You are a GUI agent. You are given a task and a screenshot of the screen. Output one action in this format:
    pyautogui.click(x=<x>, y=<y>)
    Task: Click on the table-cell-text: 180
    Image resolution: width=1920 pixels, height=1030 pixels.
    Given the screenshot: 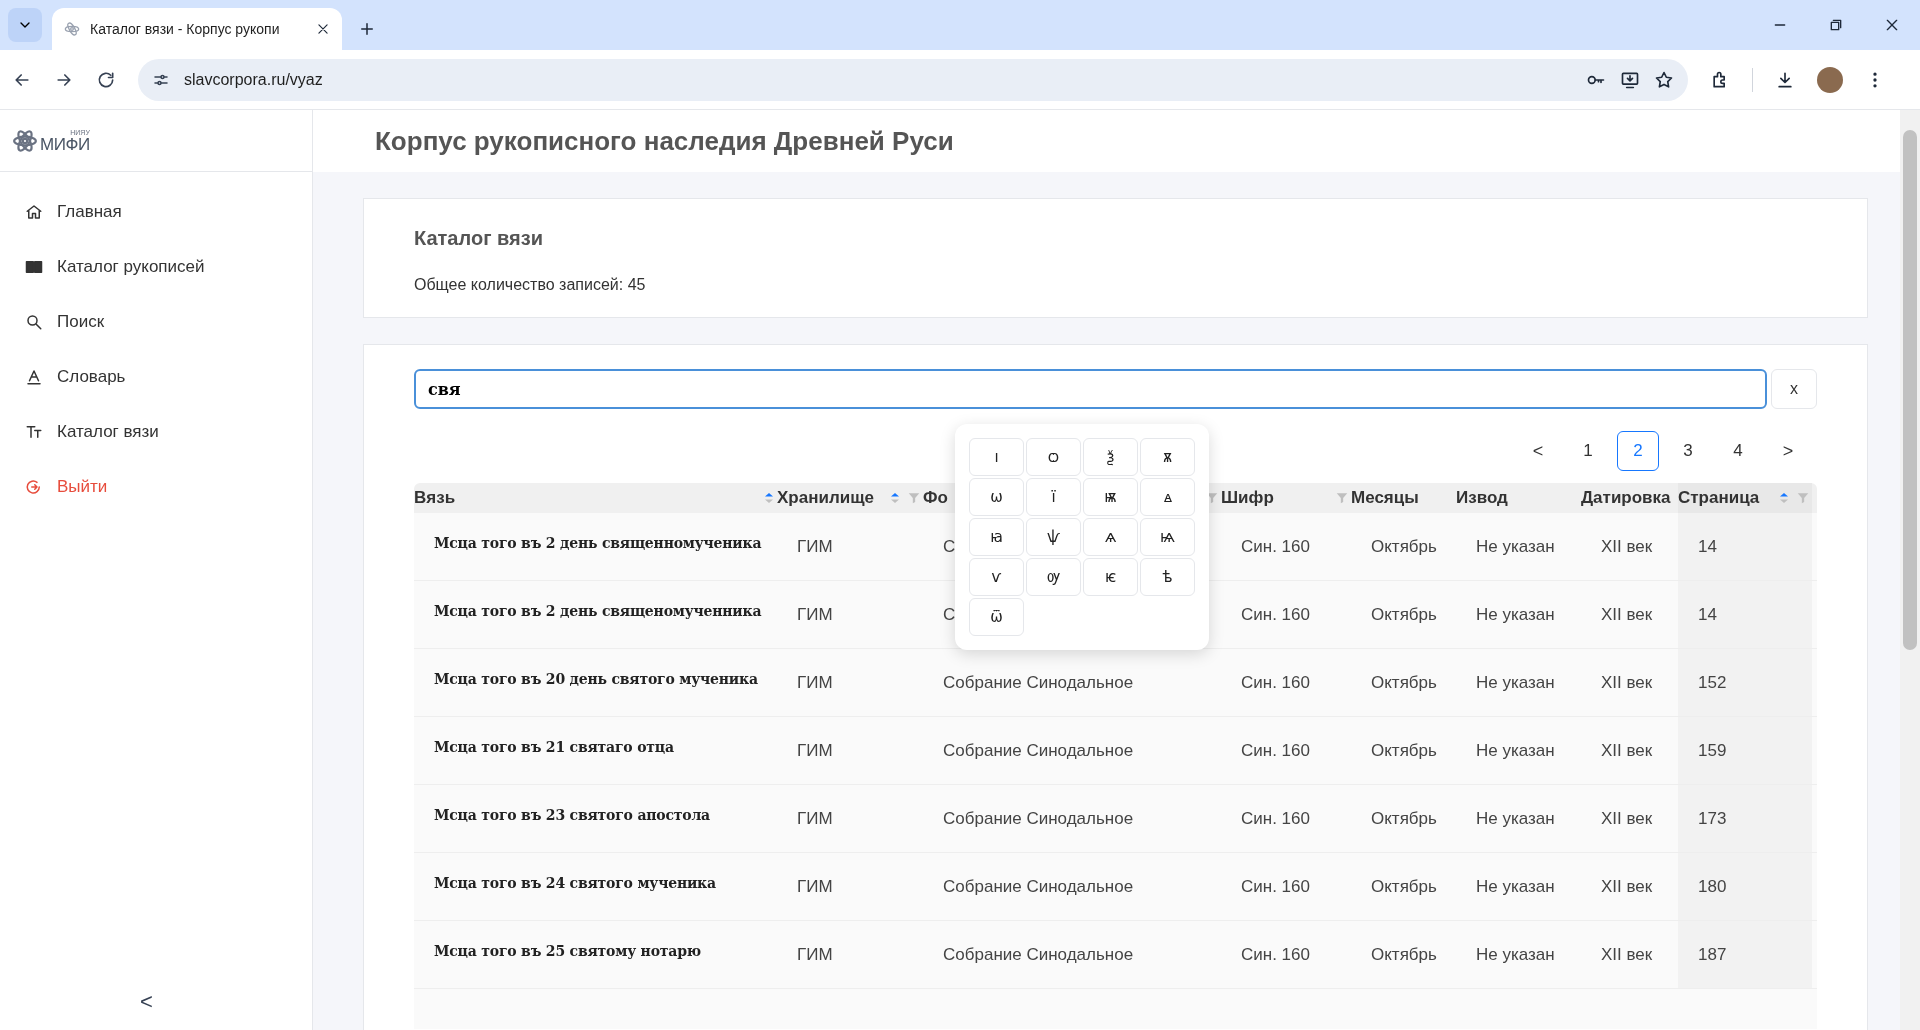 What is the action you would take?
    pyautogui.click(x=1712, y=886)
    